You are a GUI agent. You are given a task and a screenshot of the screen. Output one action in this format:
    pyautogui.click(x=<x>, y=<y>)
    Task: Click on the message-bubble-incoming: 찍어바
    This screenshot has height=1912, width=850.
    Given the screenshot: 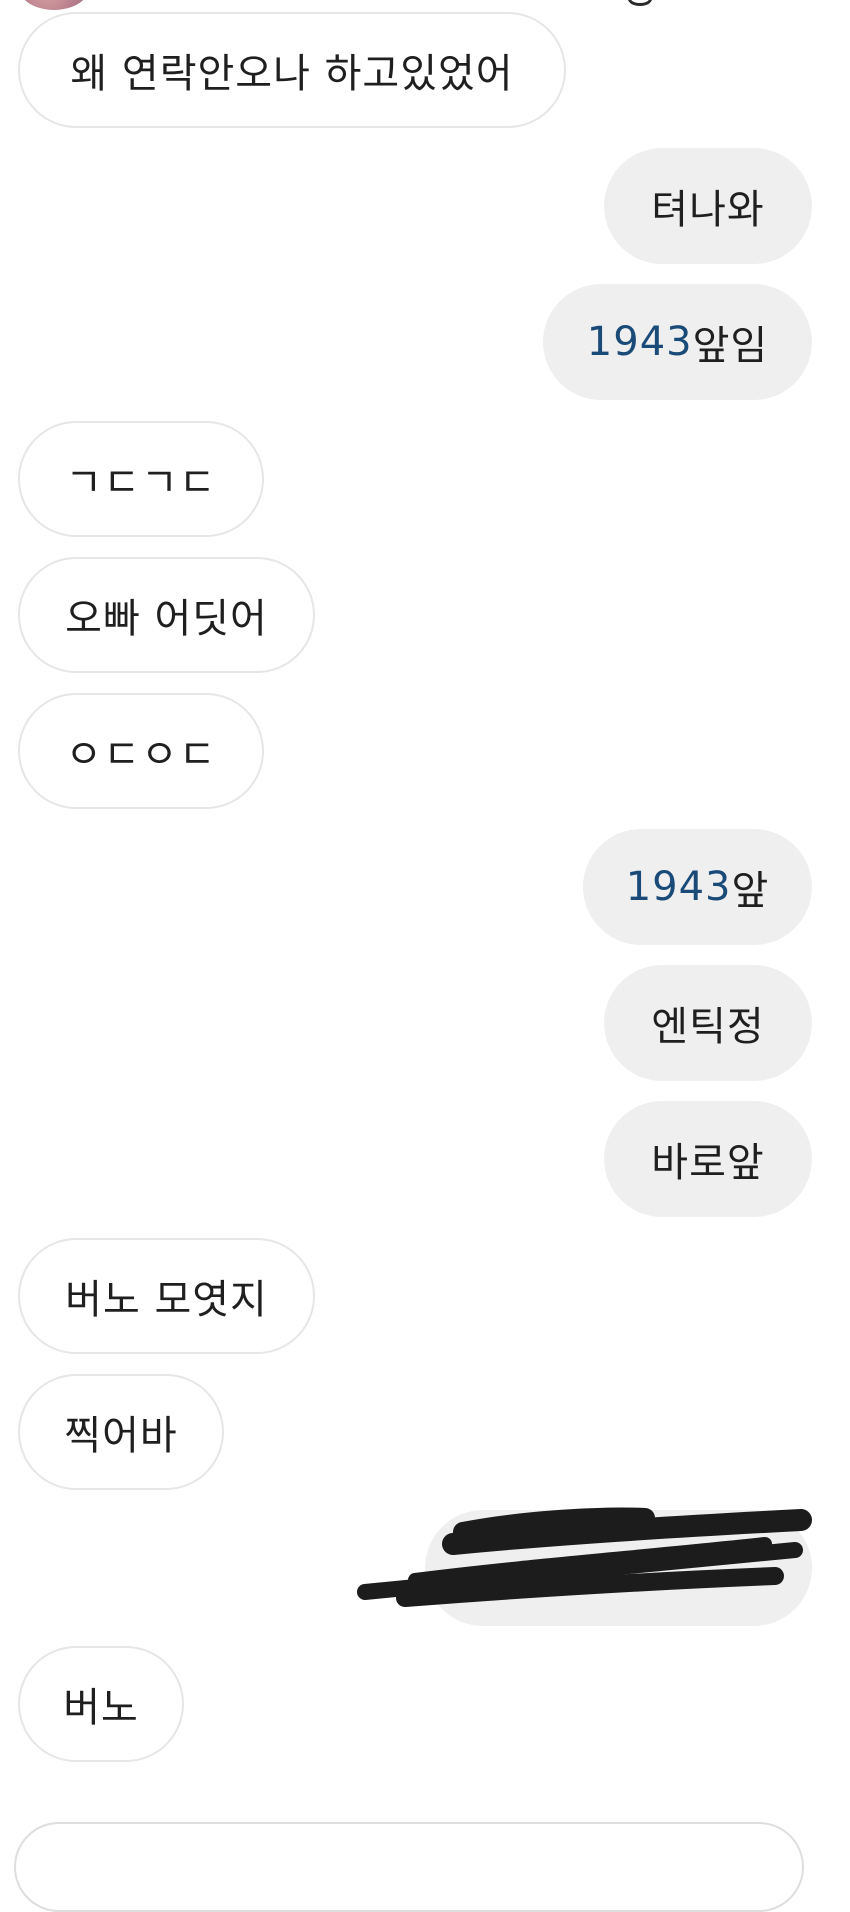 What is the action you would take?
    pyautogui.click(x=121, y=1432)
    